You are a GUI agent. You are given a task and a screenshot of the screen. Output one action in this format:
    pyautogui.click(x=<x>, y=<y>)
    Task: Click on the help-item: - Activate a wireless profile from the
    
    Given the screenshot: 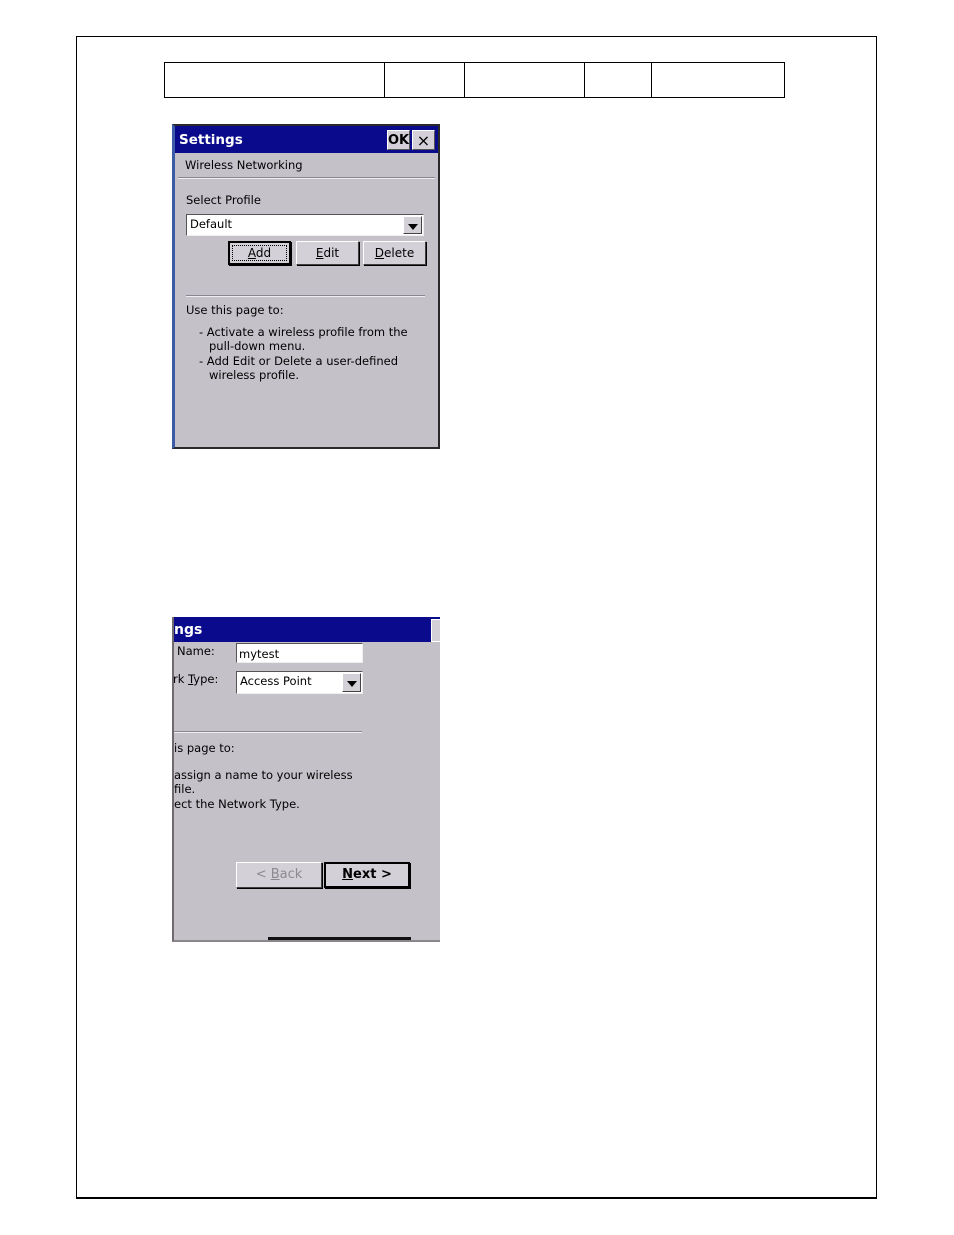 What is the action you would take?
    pyautogui.click(x=303, y=332)
    